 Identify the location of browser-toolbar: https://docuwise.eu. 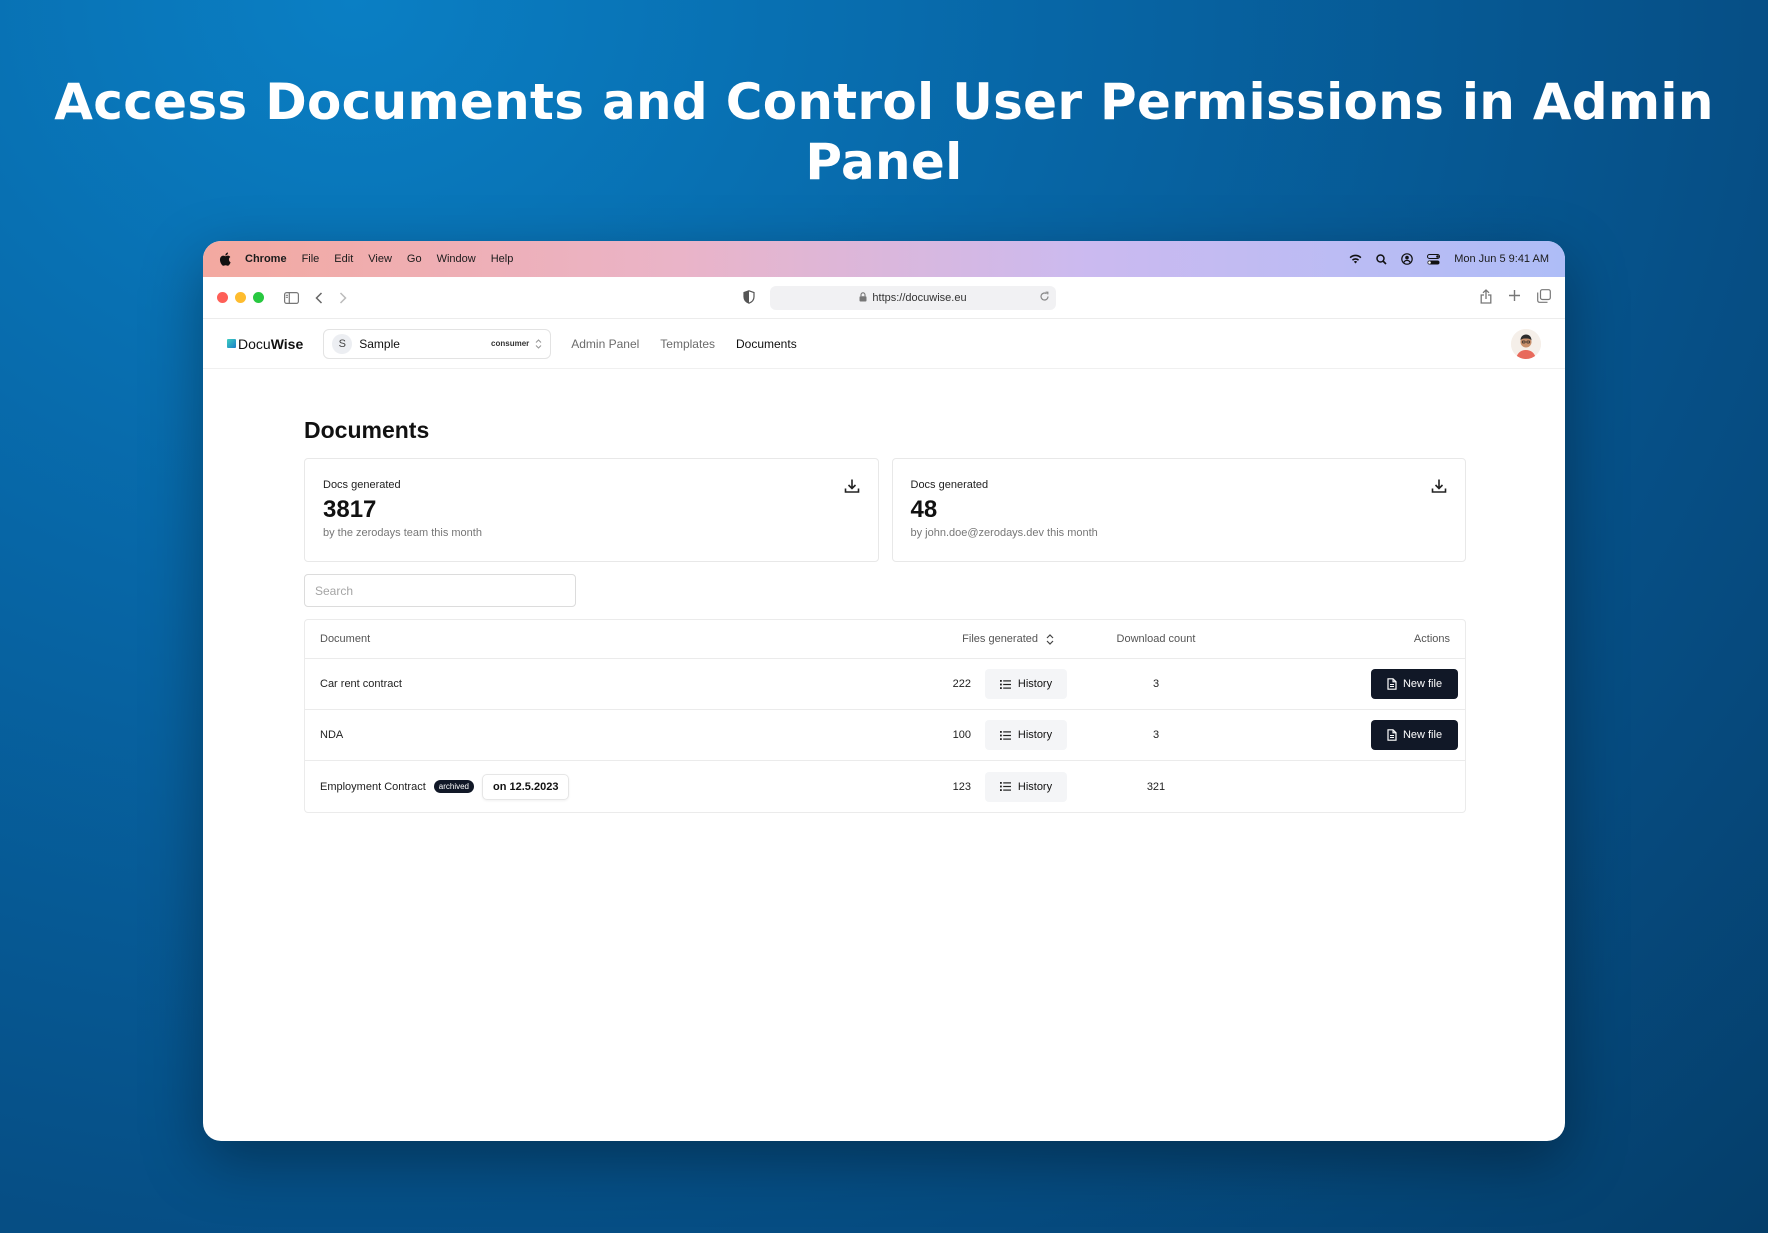
(884, 298).